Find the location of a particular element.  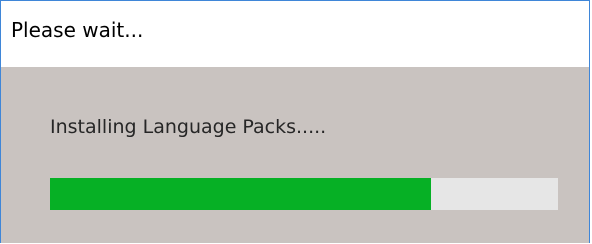

progress-bar is located at coordinates (304, 194).